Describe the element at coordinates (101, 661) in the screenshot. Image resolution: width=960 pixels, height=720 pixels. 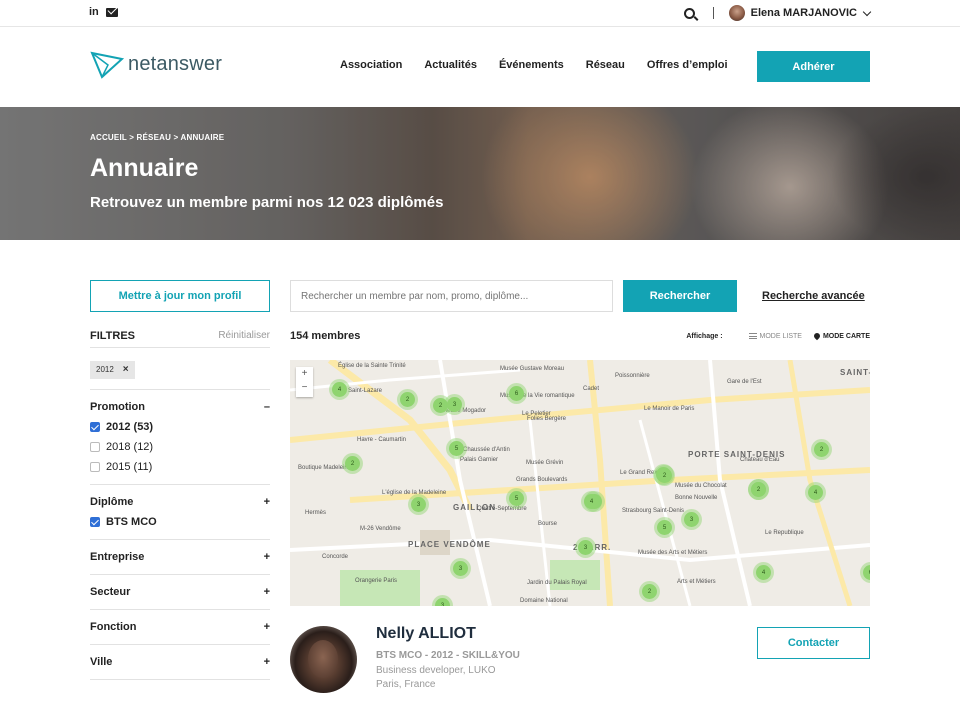
I see `filter-label: Ville` at that location.